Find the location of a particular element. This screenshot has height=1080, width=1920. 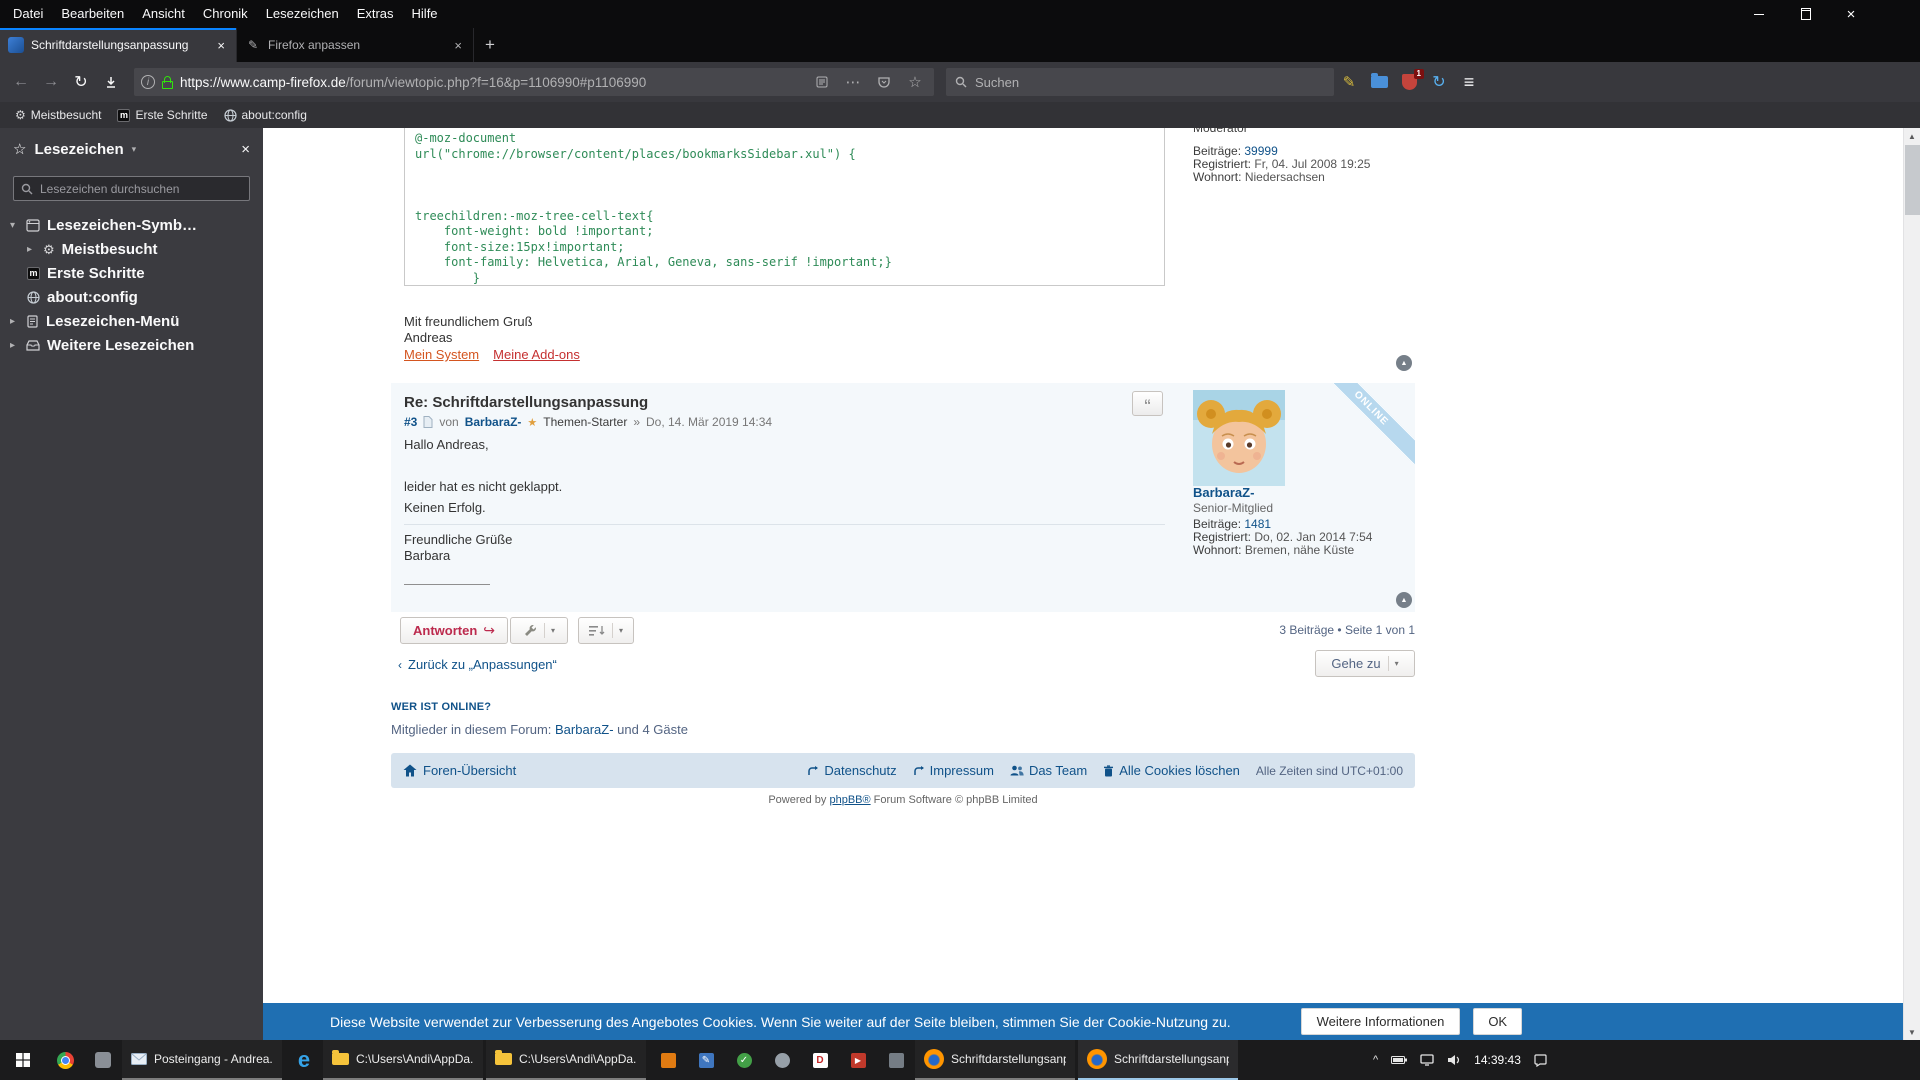

datenschutz-link: Datenschutz is located at coordinates (852, 770).